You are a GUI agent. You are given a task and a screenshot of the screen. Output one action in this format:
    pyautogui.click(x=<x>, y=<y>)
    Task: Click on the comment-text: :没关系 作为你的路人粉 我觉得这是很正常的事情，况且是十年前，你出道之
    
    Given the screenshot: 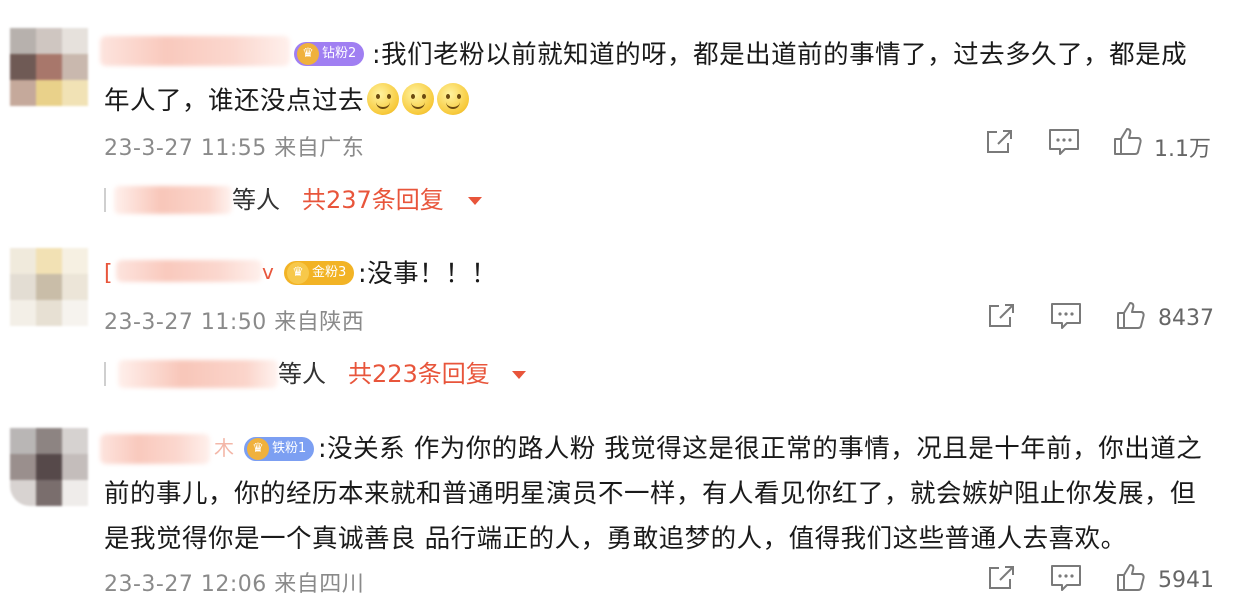 What is the action you would take?
    pyautogui.click(x=760, y=449)
    